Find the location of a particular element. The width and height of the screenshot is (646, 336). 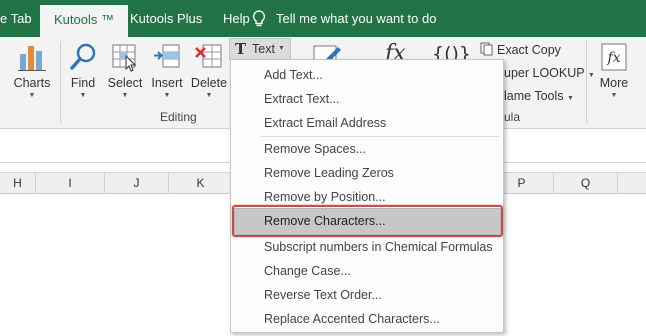

menu-item-subscript-numbers: Subscript numbers in Chemical Formulas is located at coordinates (378, 247).